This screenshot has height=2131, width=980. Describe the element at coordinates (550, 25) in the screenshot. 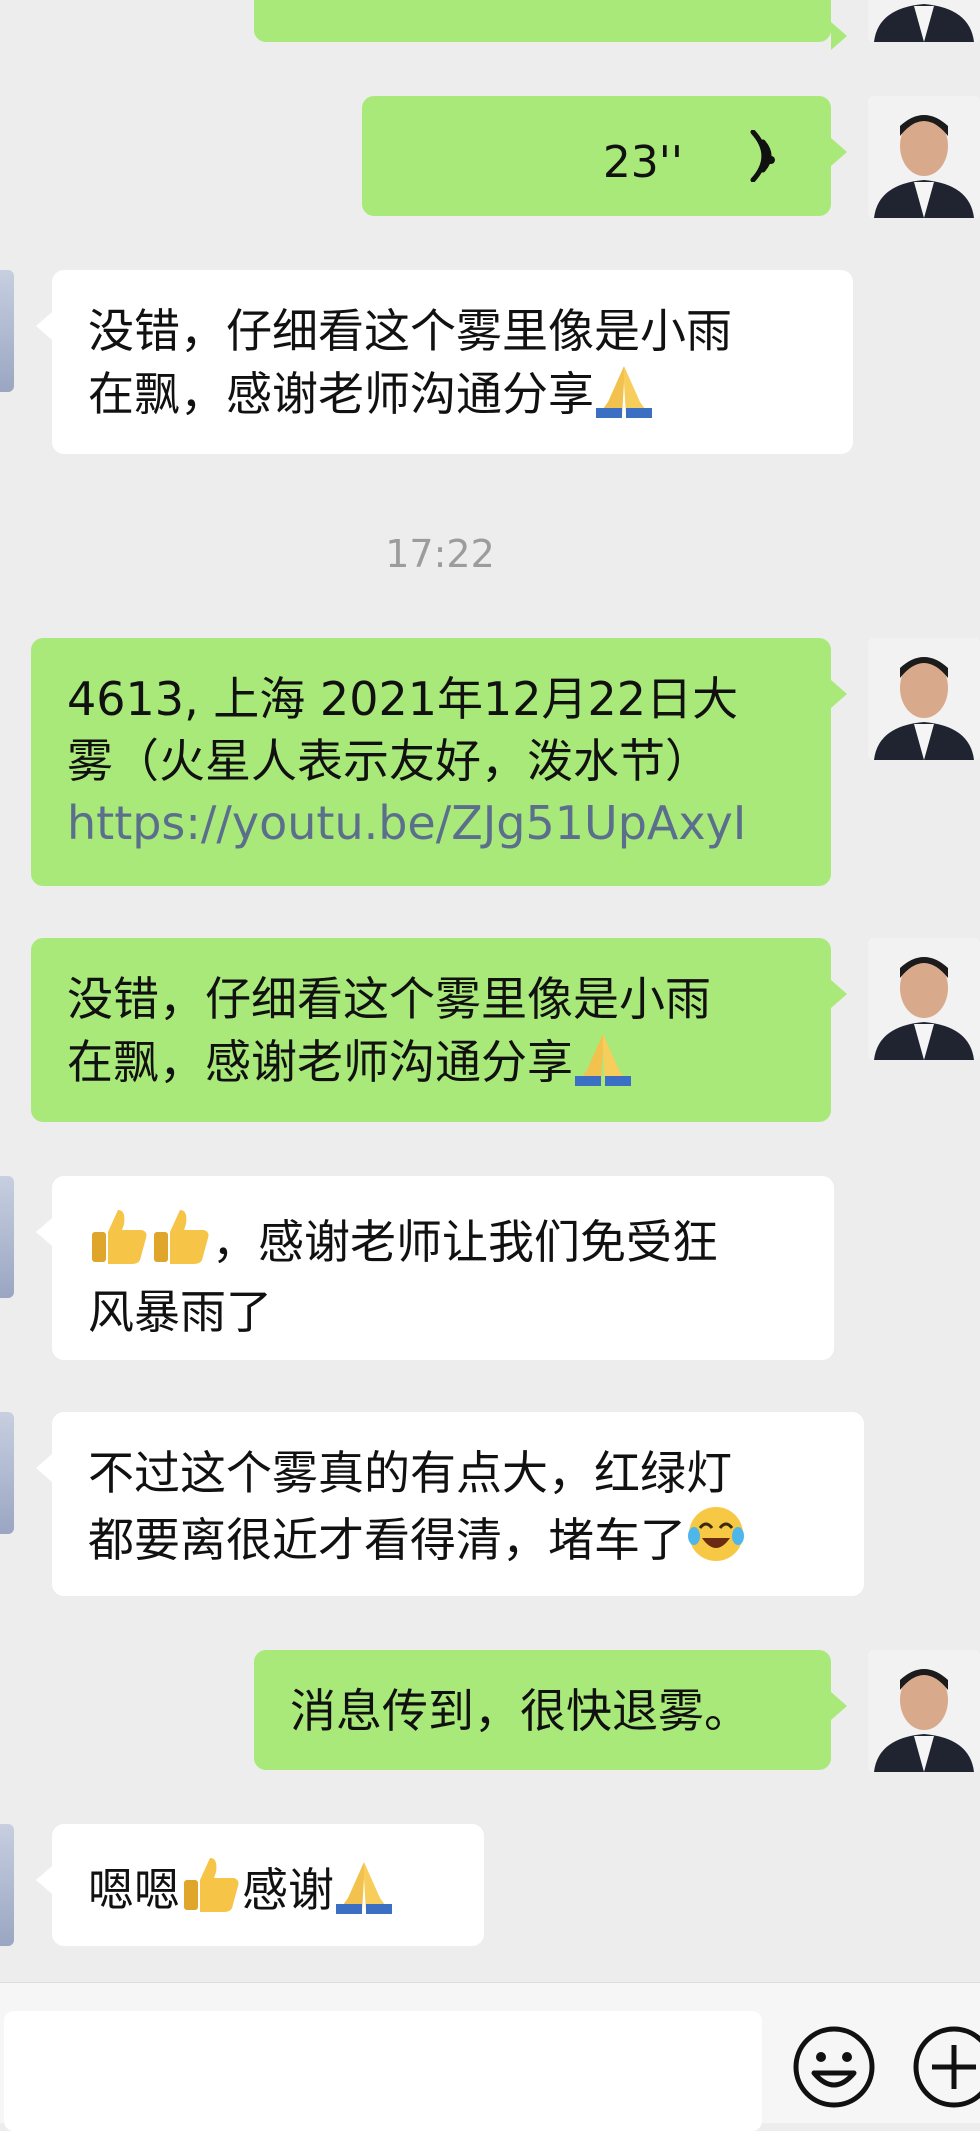

I see `partial-message-bubble` at that location.